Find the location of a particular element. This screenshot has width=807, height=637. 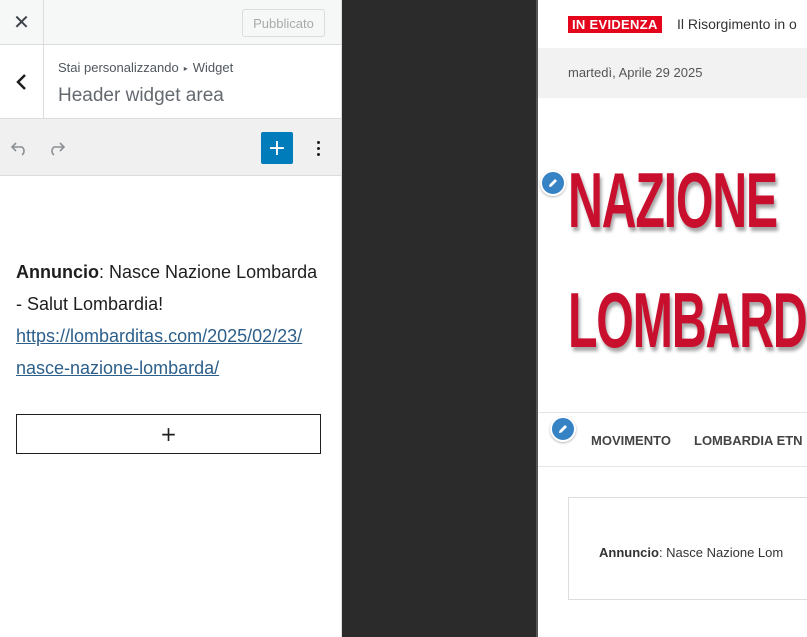

edit-shortcut-header-icon is located at coordinates (553, 183).